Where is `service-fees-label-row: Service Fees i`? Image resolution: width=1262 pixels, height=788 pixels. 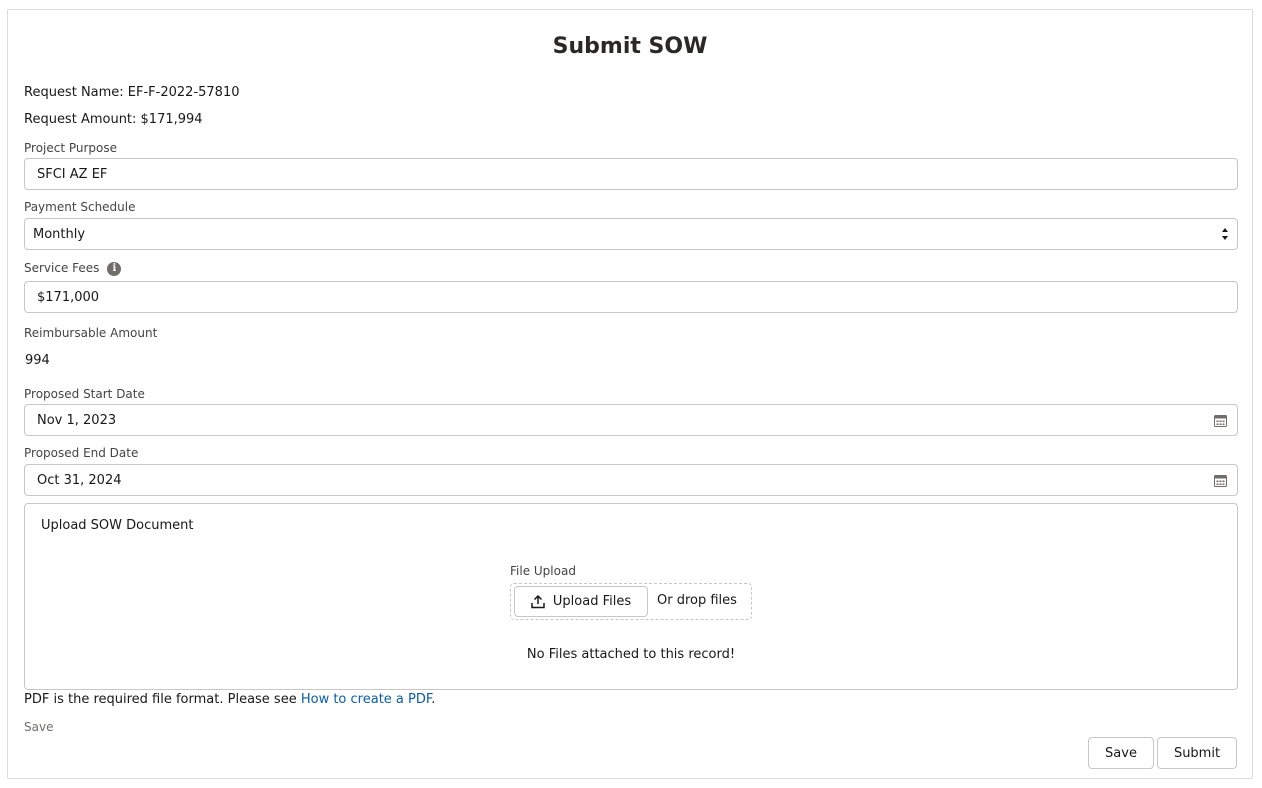
service-fees-label-row: Service Fees i is located at coordinates (73, 268).